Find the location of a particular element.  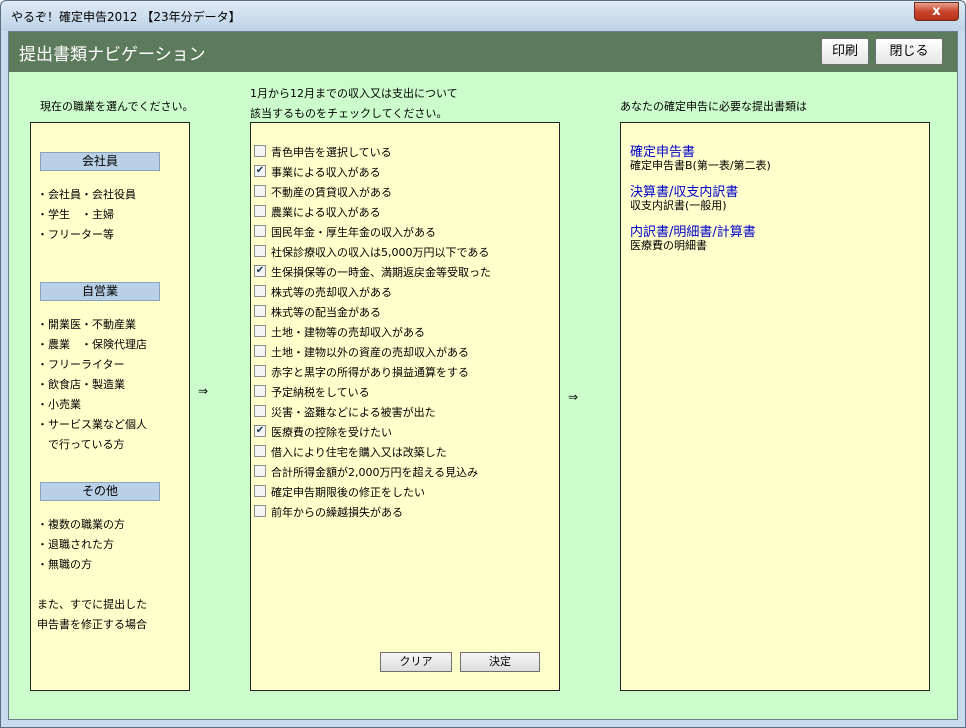

checkbox-label: 株式等の配当金がある is located at coordinates (326, 312).